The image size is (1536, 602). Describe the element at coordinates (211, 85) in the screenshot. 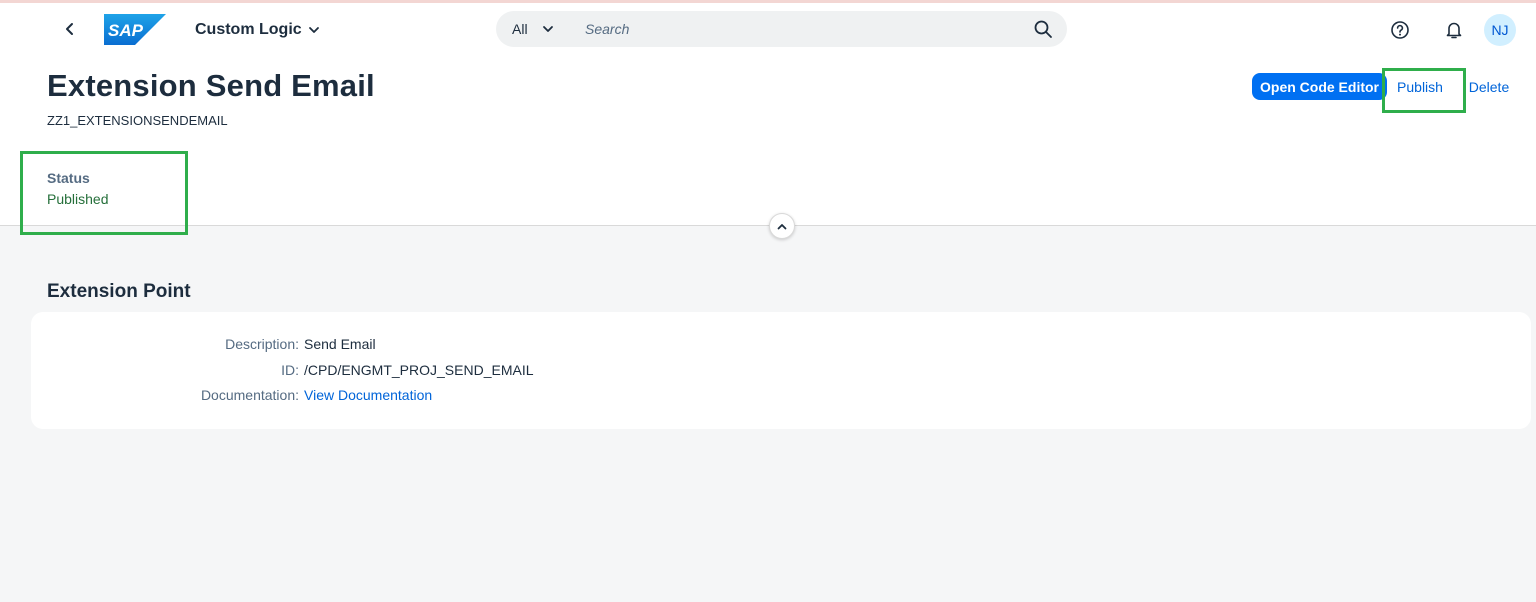

I see `page-title: Extension Send Email` at that location.